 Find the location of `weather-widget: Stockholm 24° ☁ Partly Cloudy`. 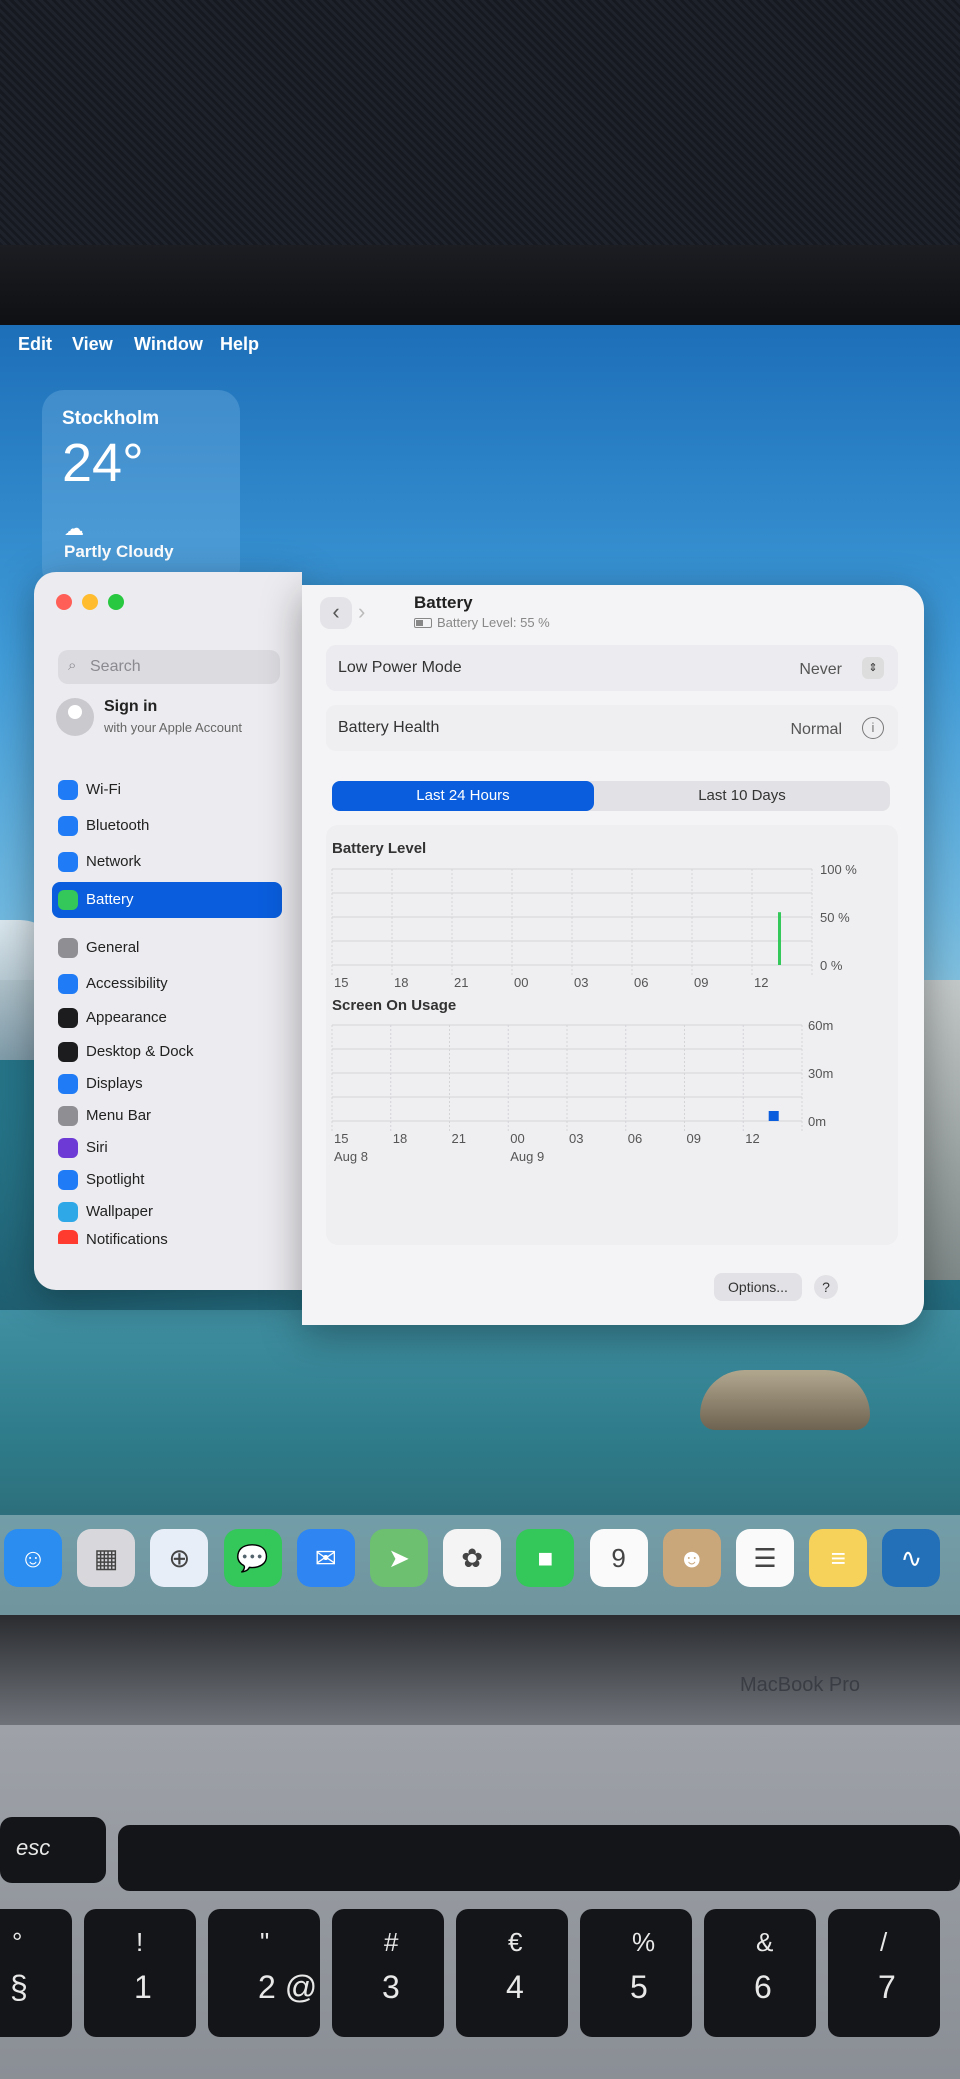

weather-widget: Stockholm 24° ☁ Partly Cloudy is located at coordinates (141, 490).